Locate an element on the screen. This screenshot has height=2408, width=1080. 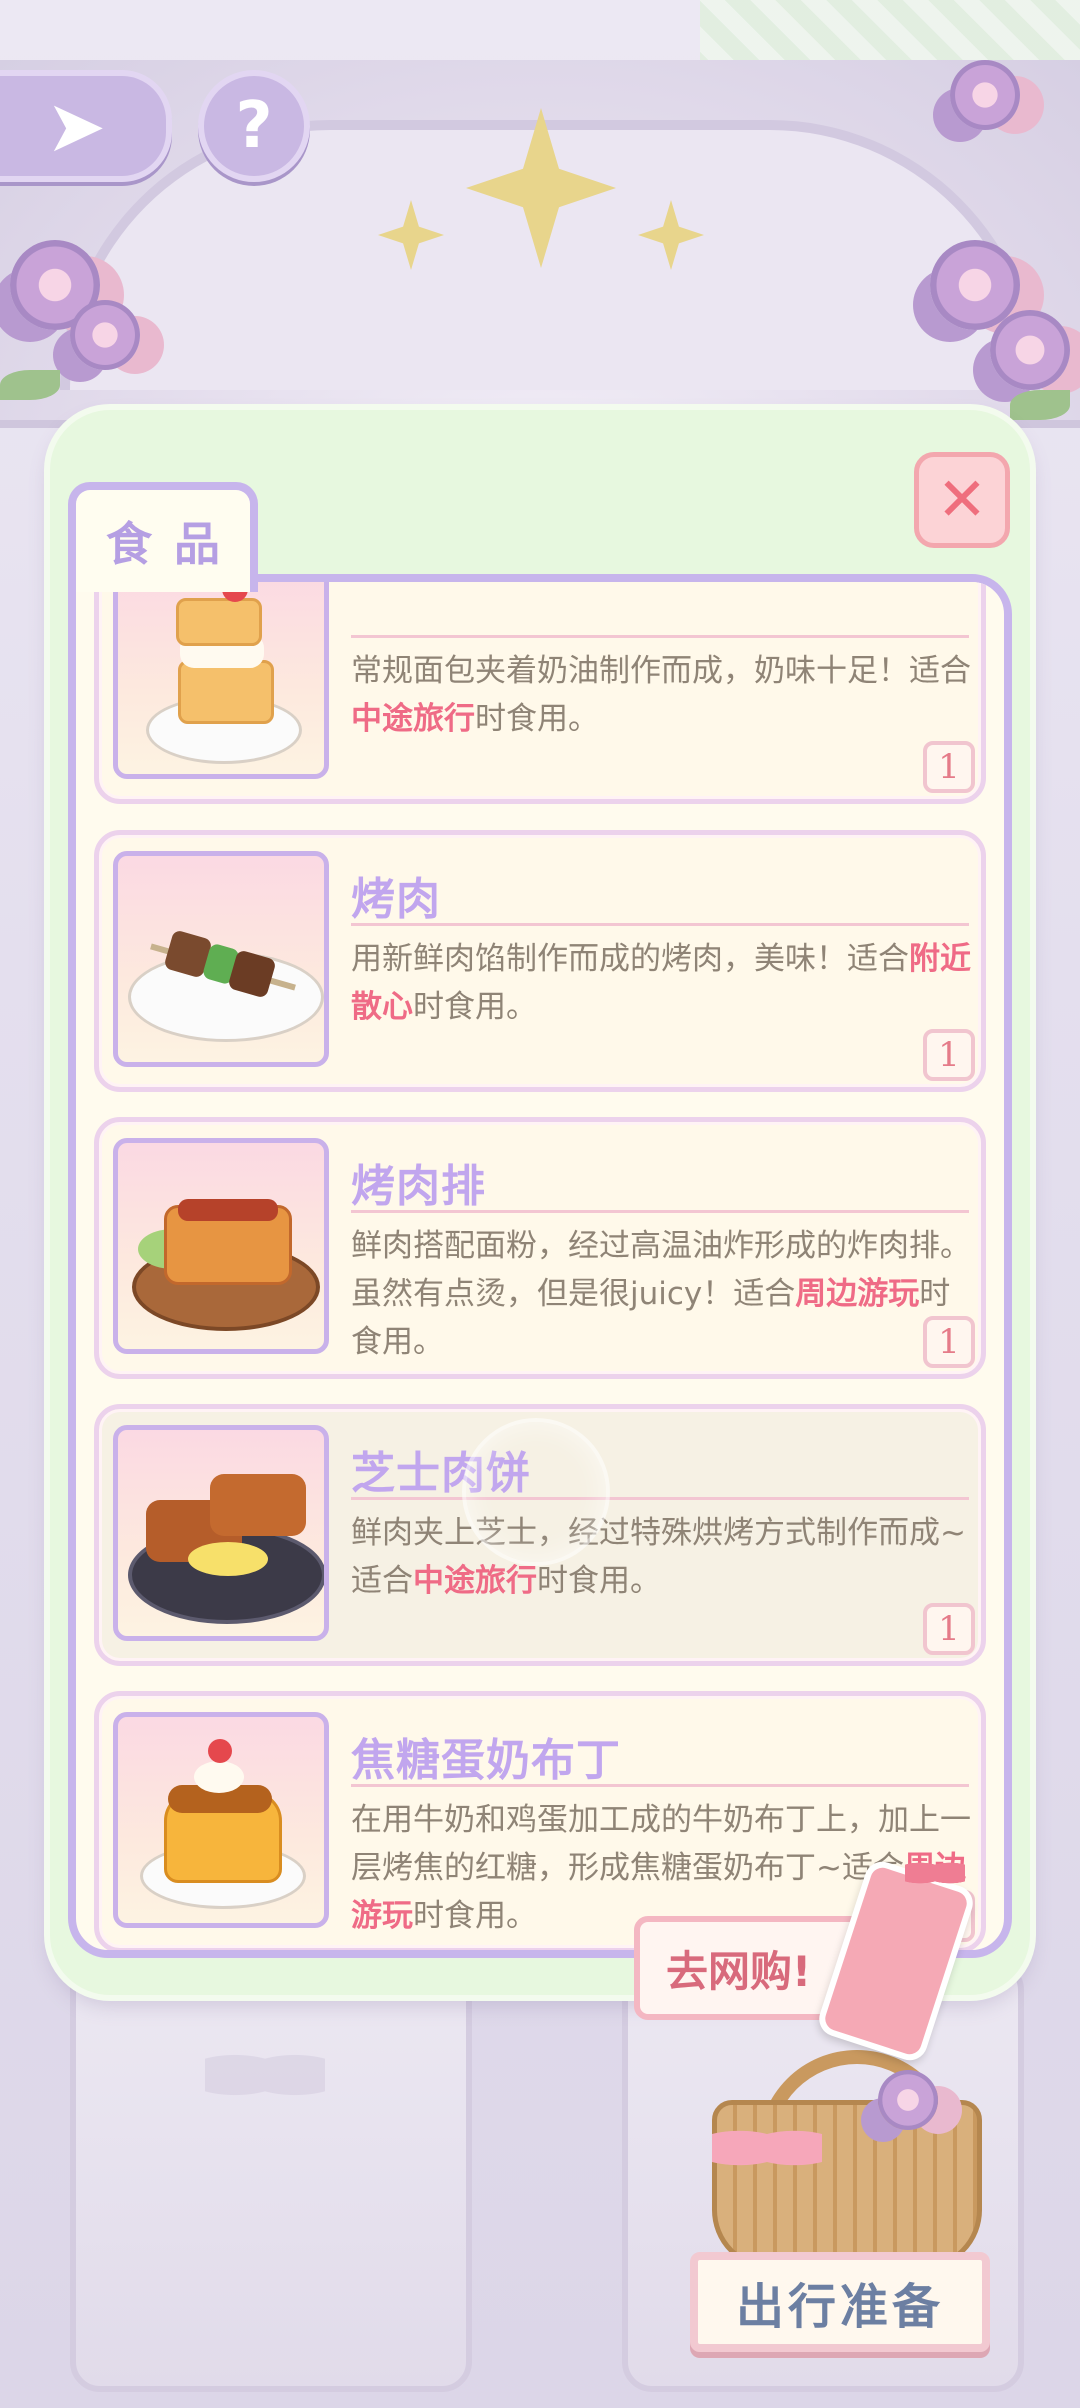
tab-food-label: 食品 is located at coordinates (174, 544).